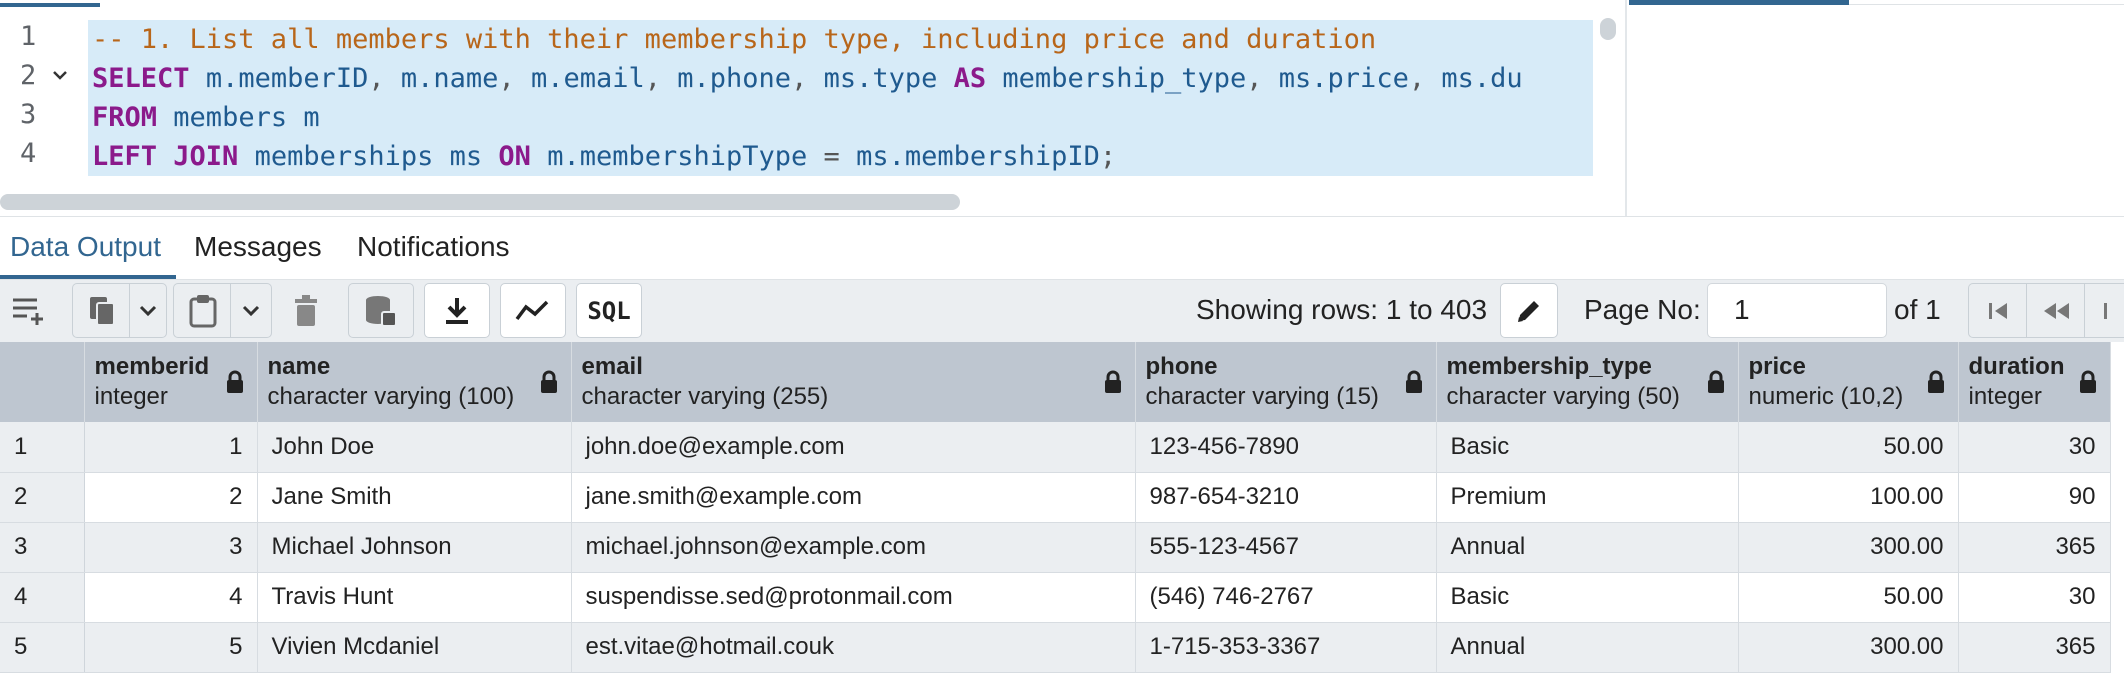  Describe the element at coordinates (2055, 310) in the screenshot. I see `previous-page-button` at that location.